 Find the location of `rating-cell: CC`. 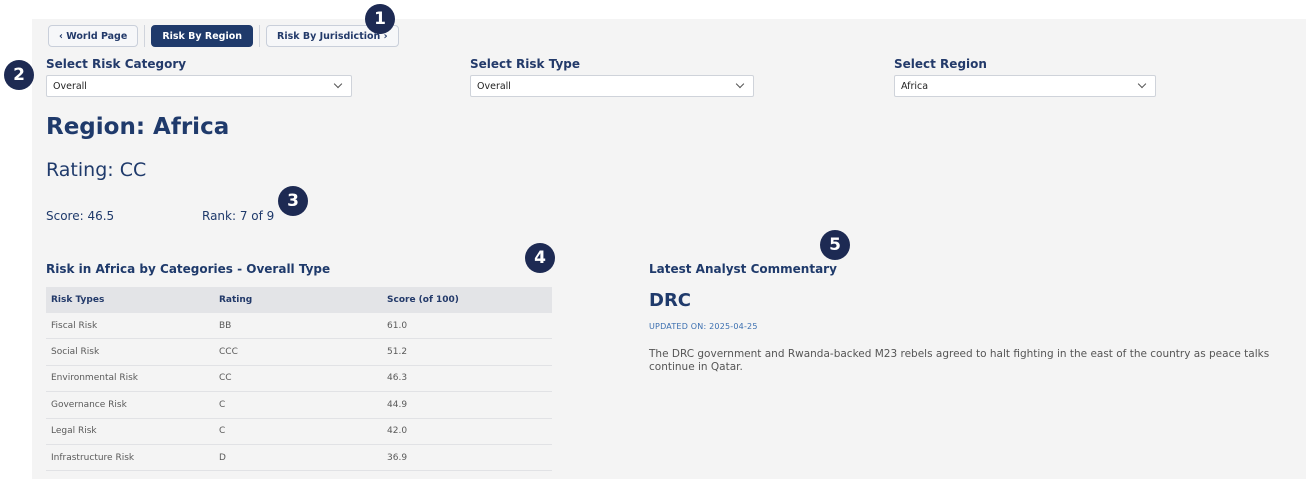

rating-cell: CC is located at coordinates (225, 378).